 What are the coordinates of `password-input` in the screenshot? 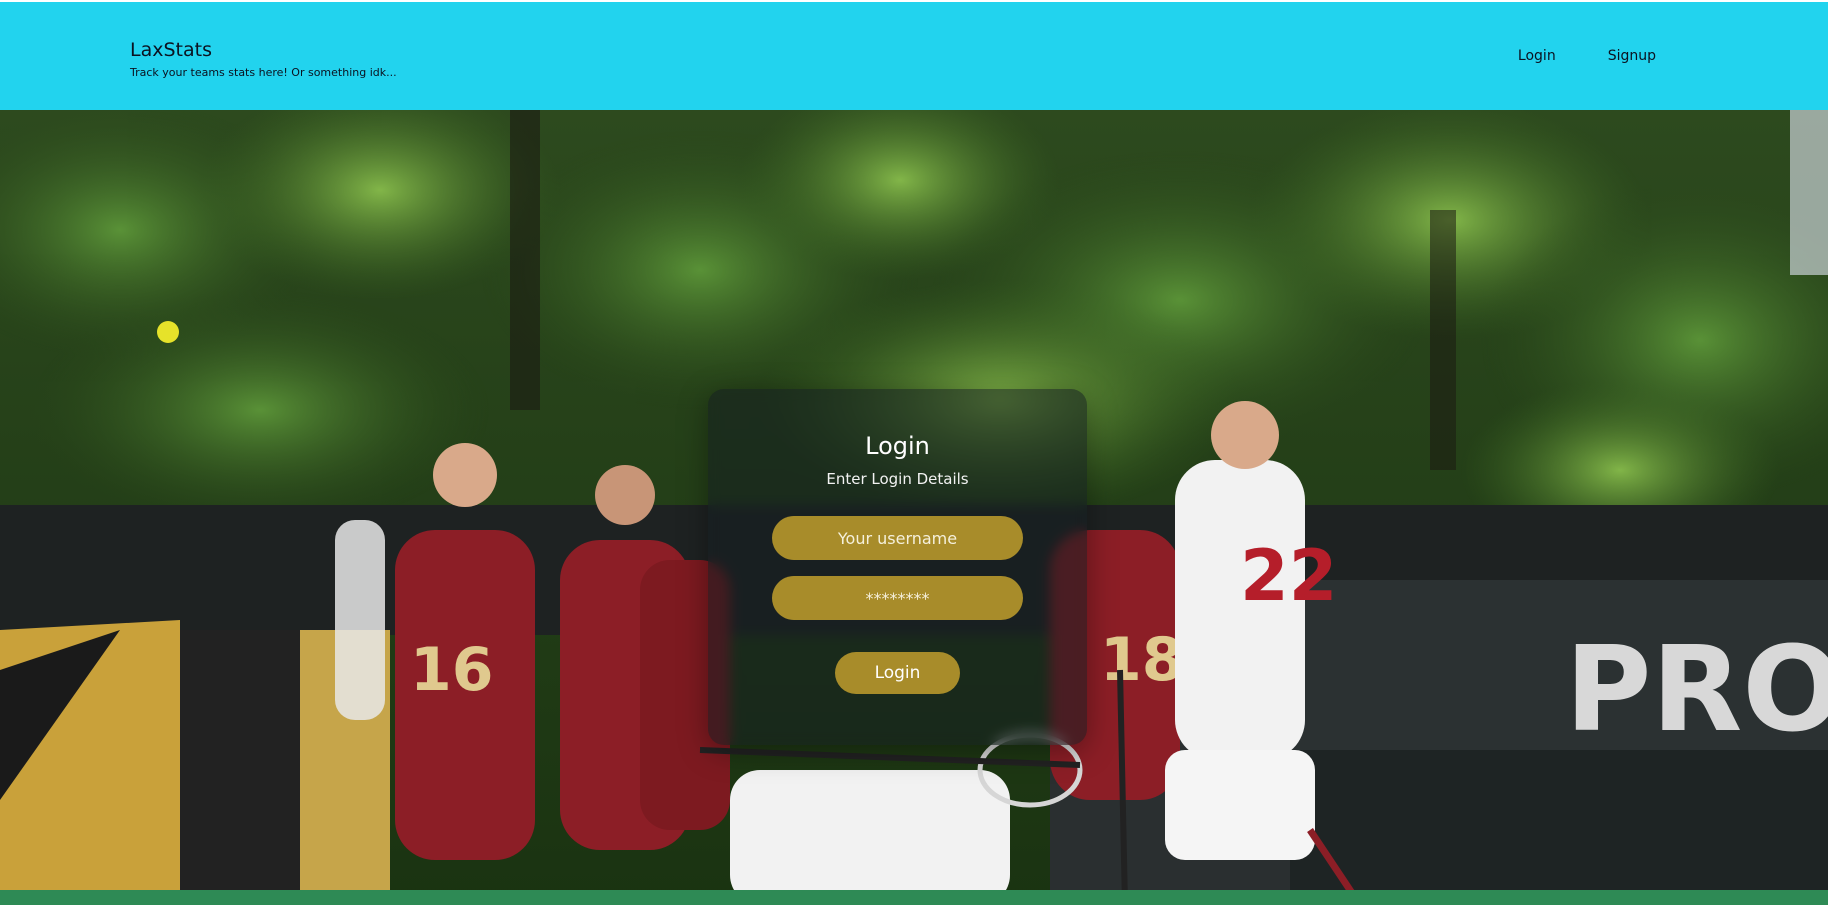 It's located at (897, 598).